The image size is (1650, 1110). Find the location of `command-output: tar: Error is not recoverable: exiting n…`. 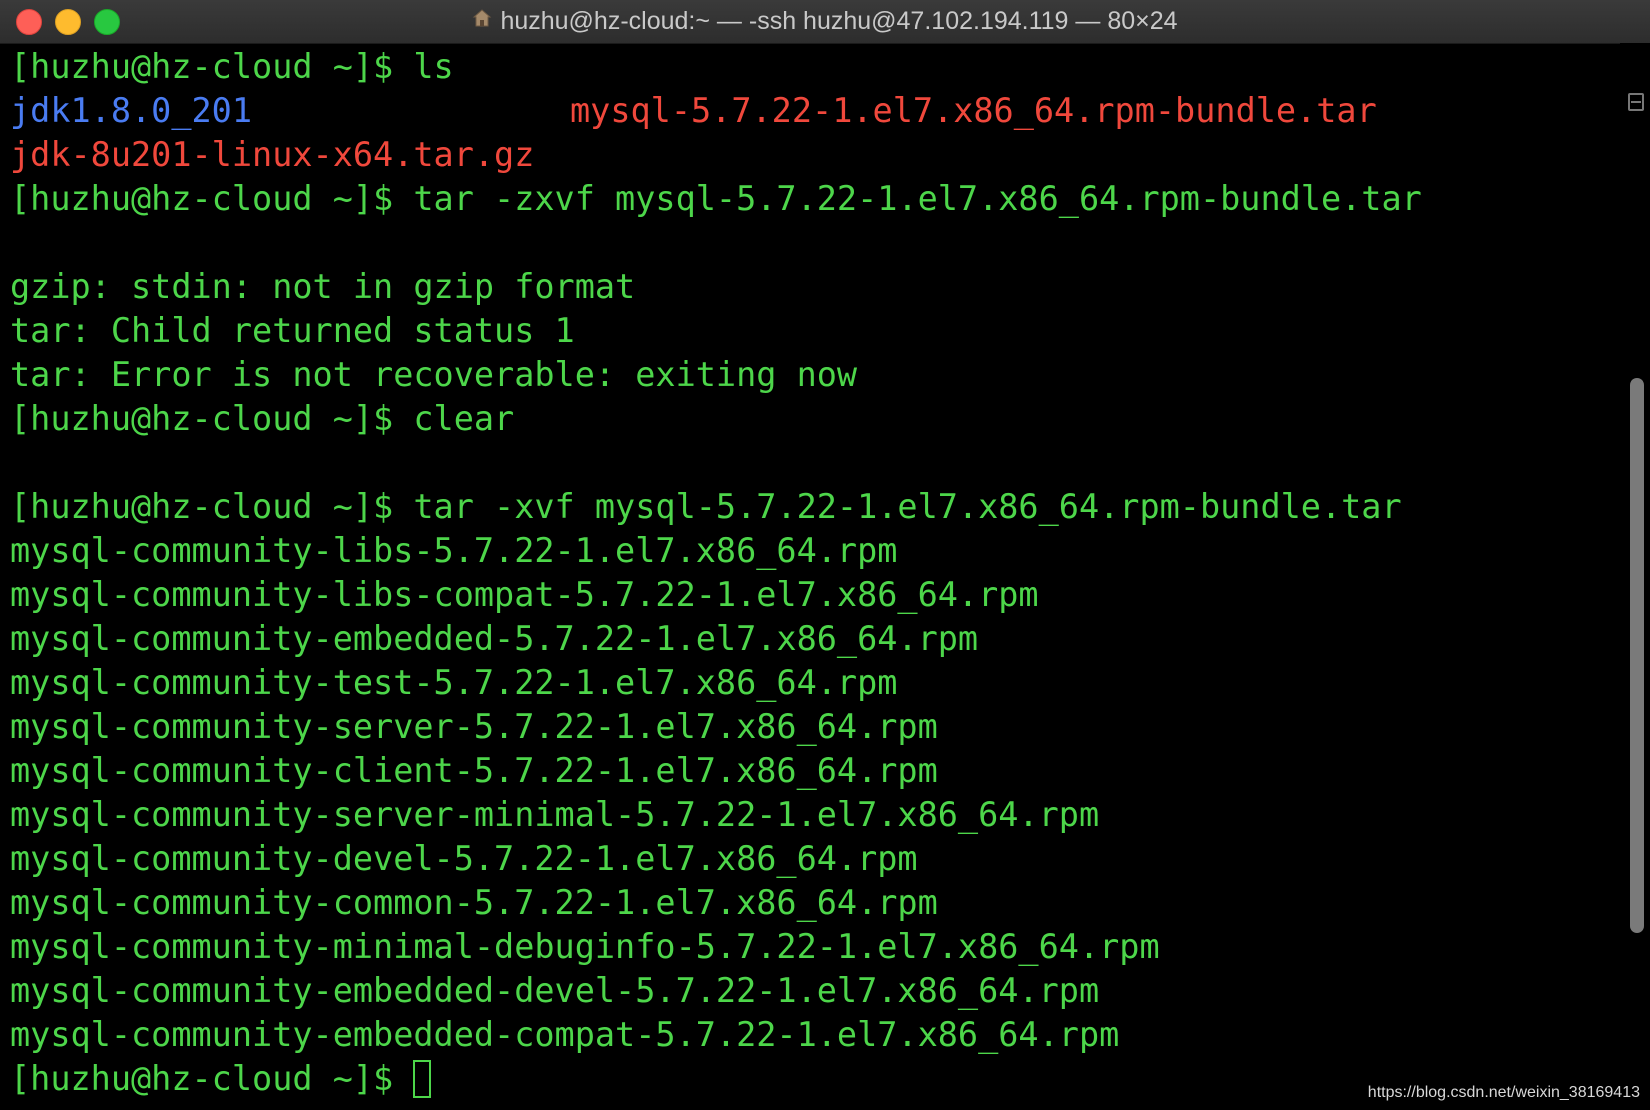

command-output: tar: Error is not recoverable: exiting n… is located at coordinates (434, 374).